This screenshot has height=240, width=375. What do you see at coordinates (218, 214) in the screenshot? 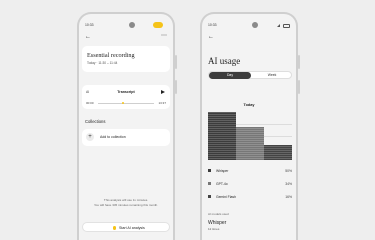
I see `most-used-label: AI models used` at bounding box center [218, 214].